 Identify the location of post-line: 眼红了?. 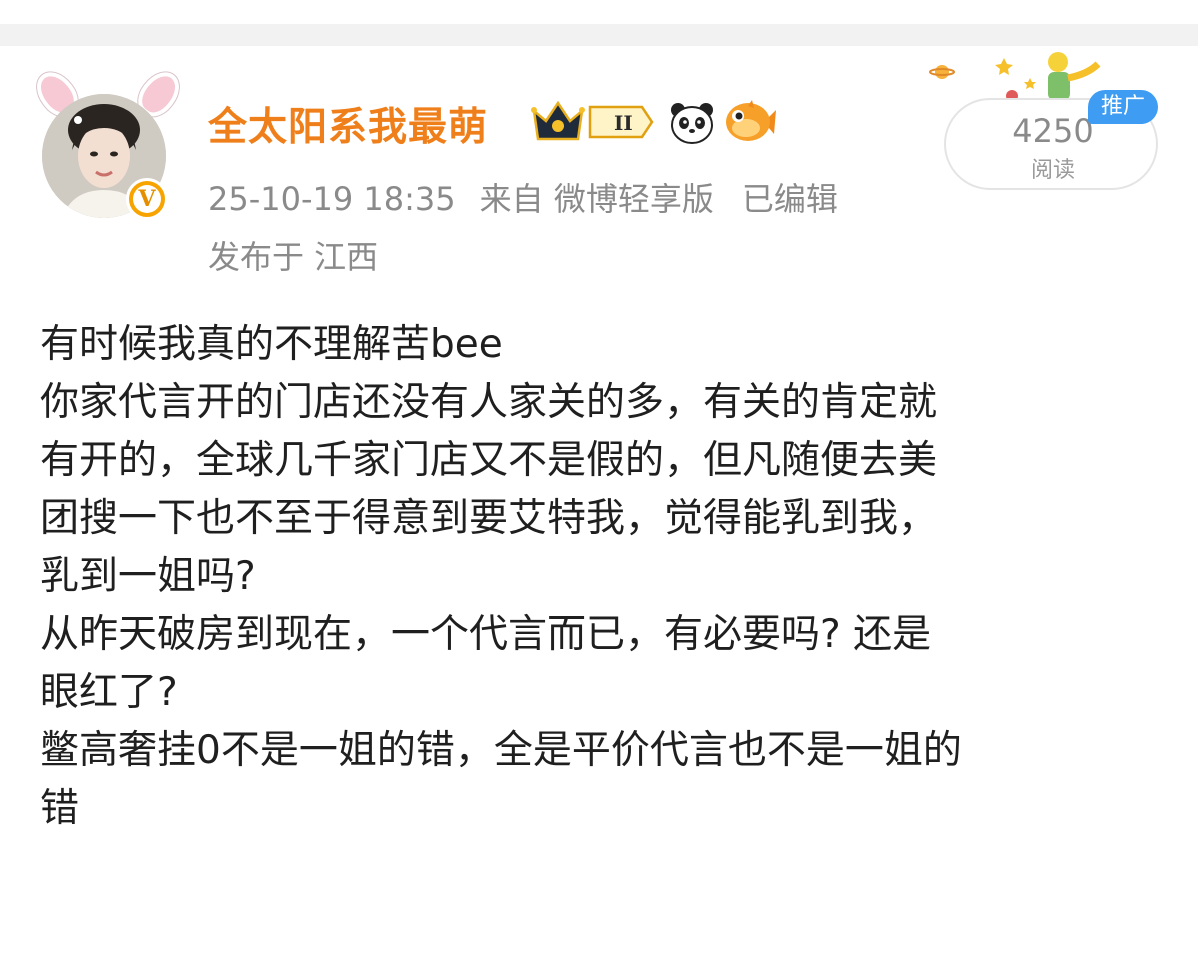
(109, 692).